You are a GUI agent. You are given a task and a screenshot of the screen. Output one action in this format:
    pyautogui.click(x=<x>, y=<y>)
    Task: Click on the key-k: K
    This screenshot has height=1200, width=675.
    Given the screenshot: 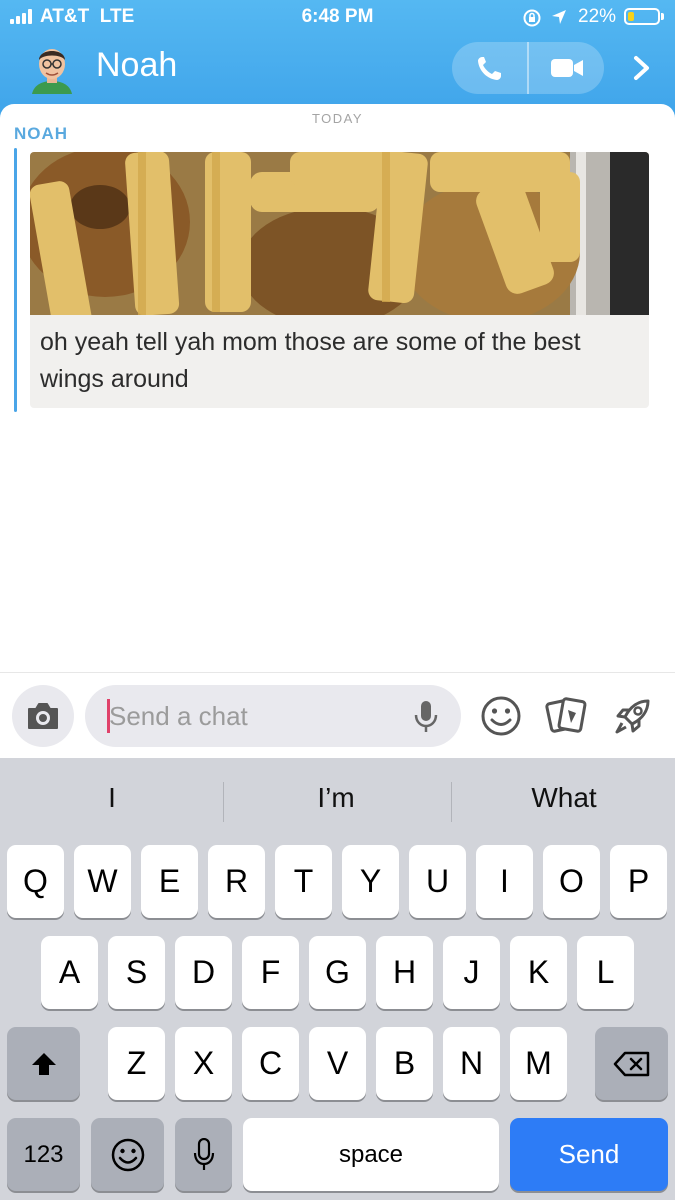 What is the action you would take?
    pyautogui.click(x=538, y=972)
    